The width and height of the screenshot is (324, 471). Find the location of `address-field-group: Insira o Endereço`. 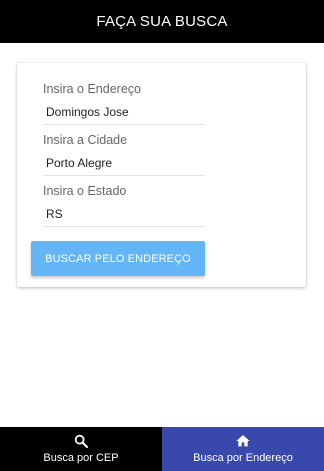

address-field-group: Insira o Endereço is located at coordinates (124, 103).